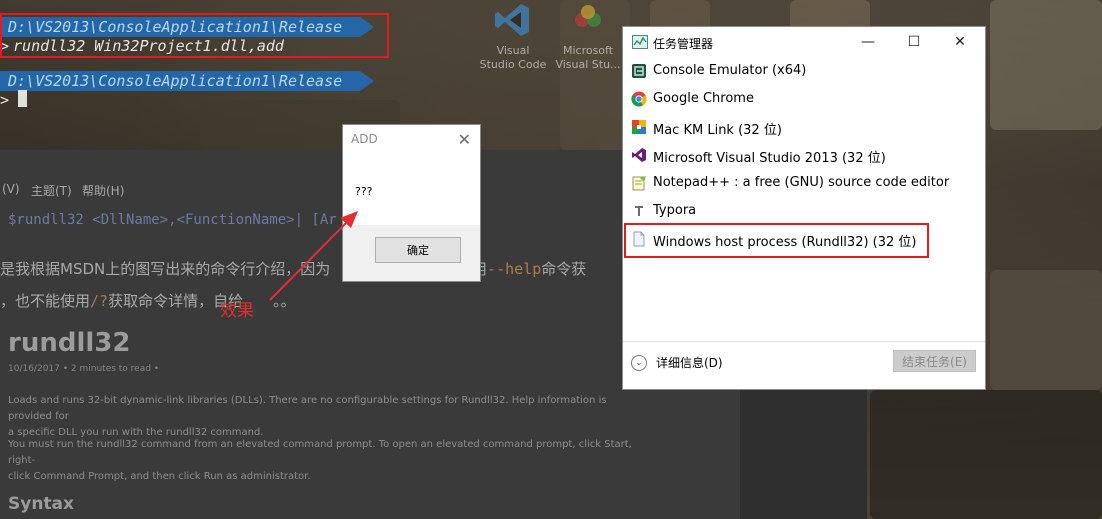 This screenshot has width=1102, height=519. I want to click on doc-heading: rundll32, so click(69, 343).